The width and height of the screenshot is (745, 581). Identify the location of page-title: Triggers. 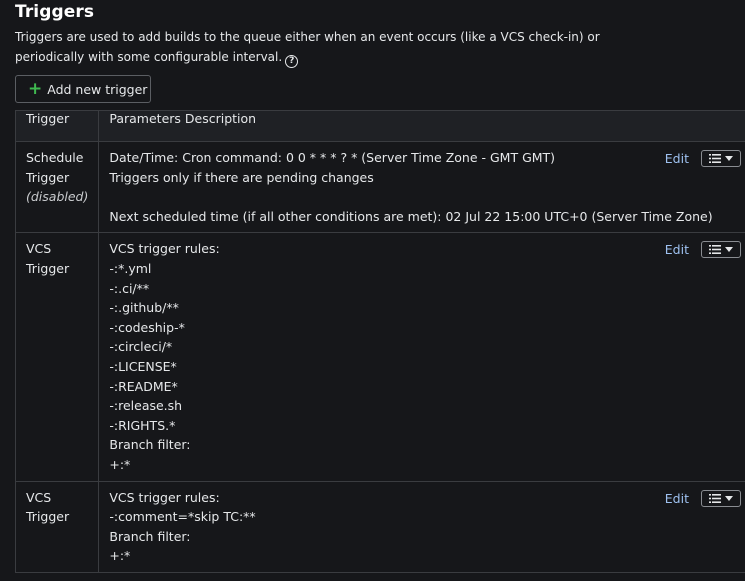
(55, 12).